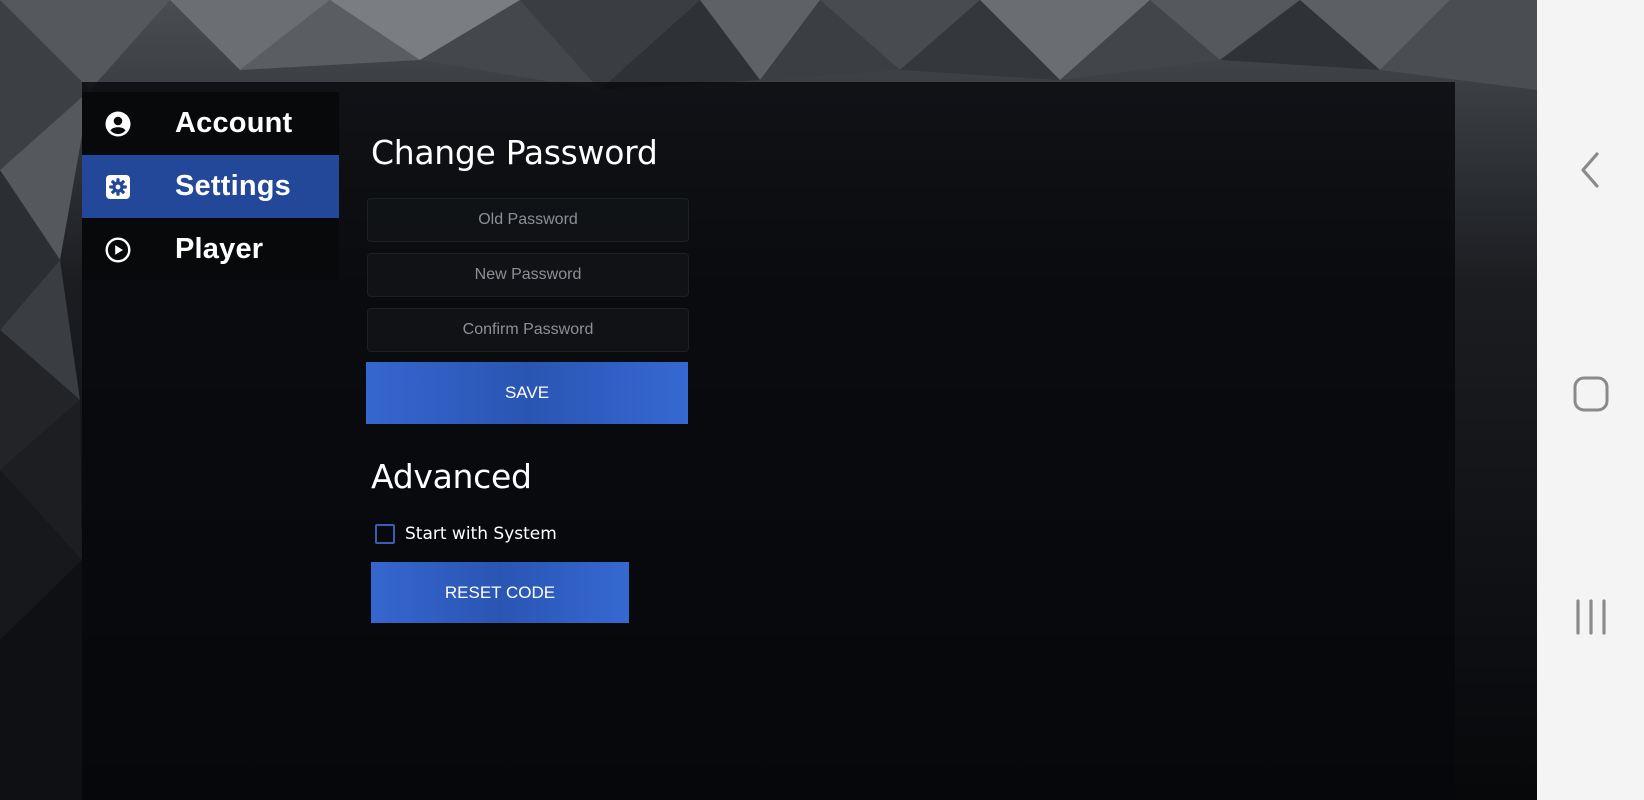 The width and height of the screenshot is (1644, 800). I want to click on save-button: SAVE, so click(527, 393).